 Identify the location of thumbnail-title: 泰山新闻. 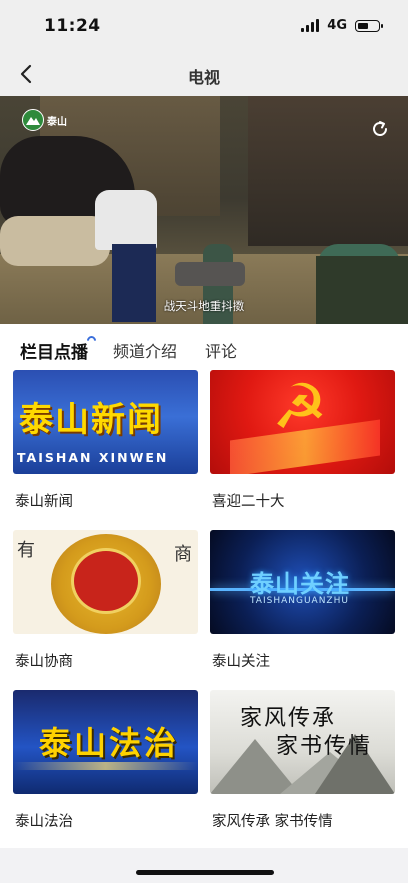
(91, 420).